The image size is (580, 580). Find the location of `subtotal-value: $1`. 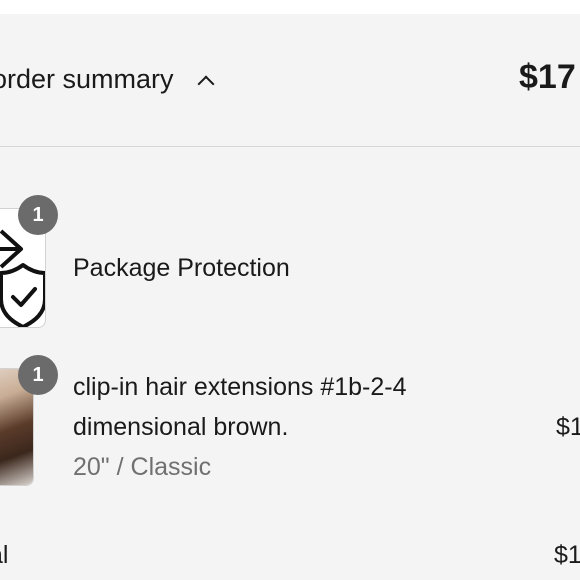

subtotal-value: $1 is located at coordinates (567, 555).